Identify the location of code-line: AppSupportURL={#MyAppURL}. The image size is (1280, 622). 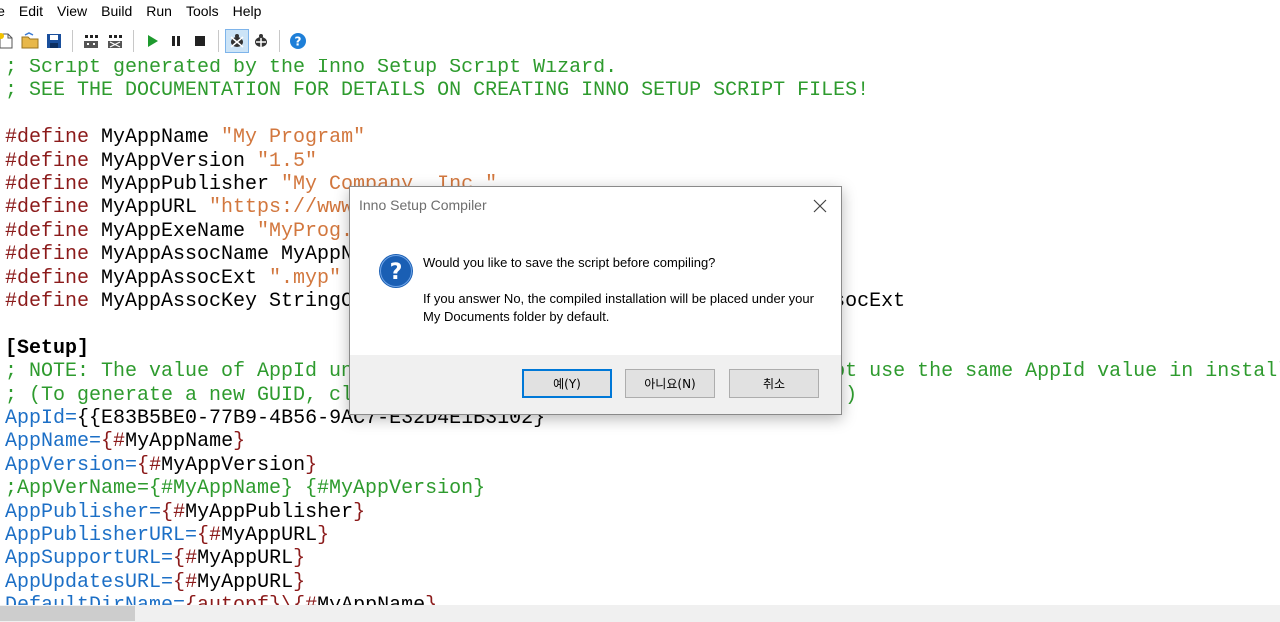
(155, 558).